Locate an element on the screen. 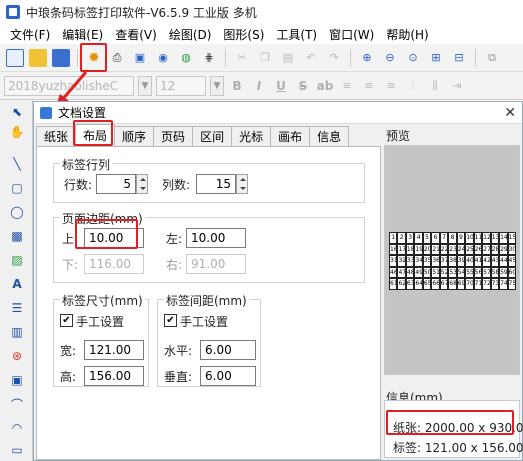 This screenshot has height=461, width=523. tab-cursor: 光标 is located at coordinates (251, 136).